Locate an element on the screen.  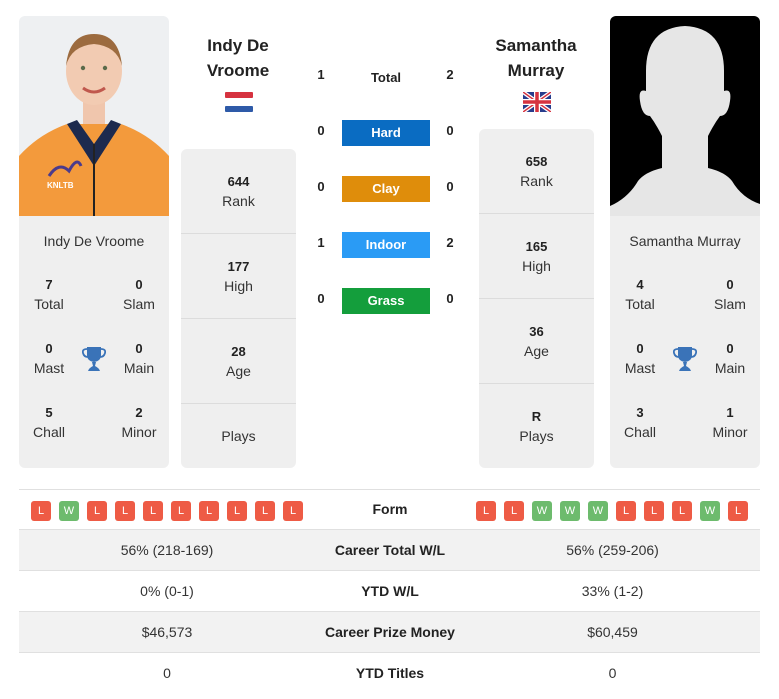
form-row: LWLLLLLLLL Form LLWWWLLLWL is located at coordinates (389, 509).